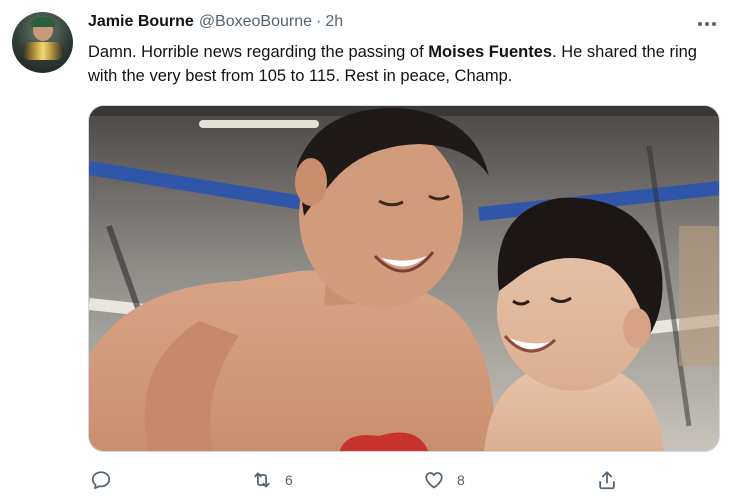 This screenshot has width=746, height=500. I want to click on tweet-text-bold: Moises Fuentes, so click(490, 52).